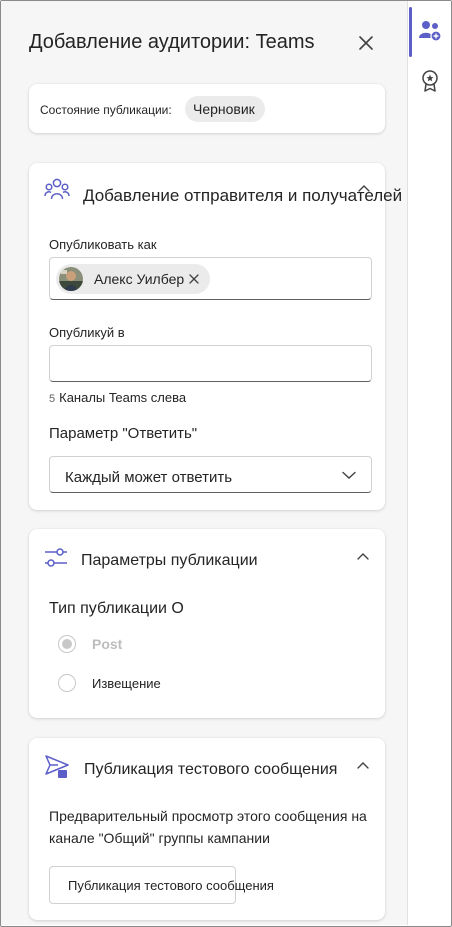  Describe the element at coordinates (210, 363) in the screenshot. I see `publish-to-field` at that location.